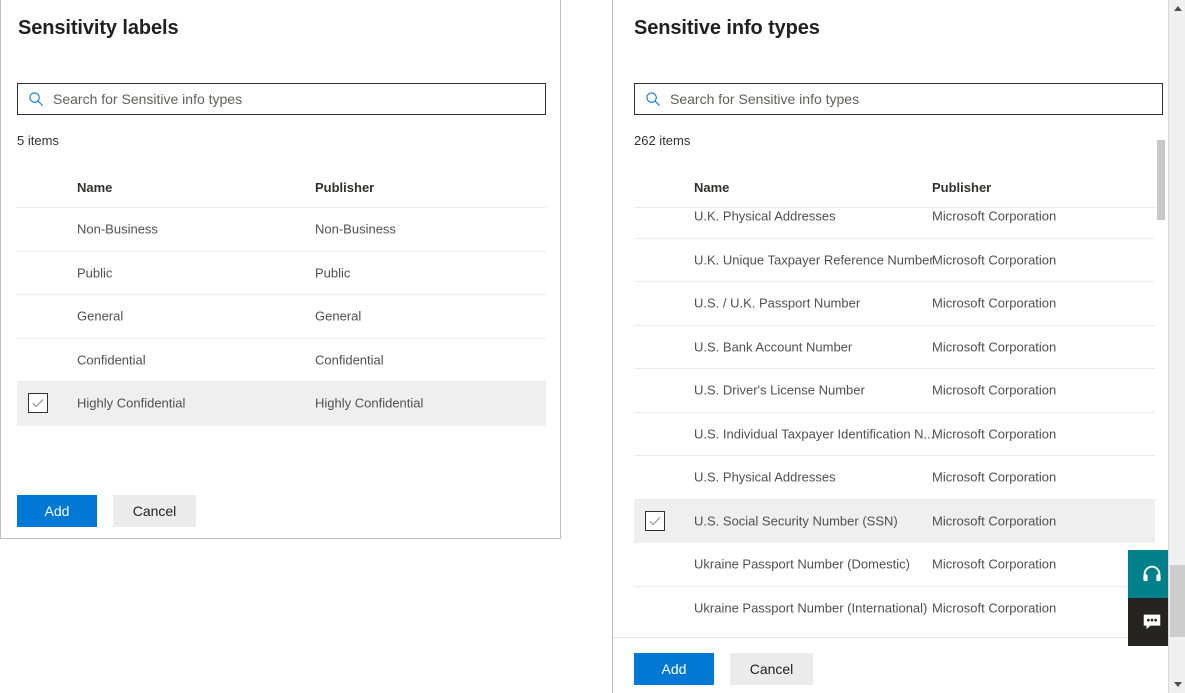 This screenshot has width=1185, height=693. What do you see at coordinates (814, 260) in the screenshot?
I see `cell-name: U.K. Unique Taxpayer Reference Number` at bounding box center [814, 260].